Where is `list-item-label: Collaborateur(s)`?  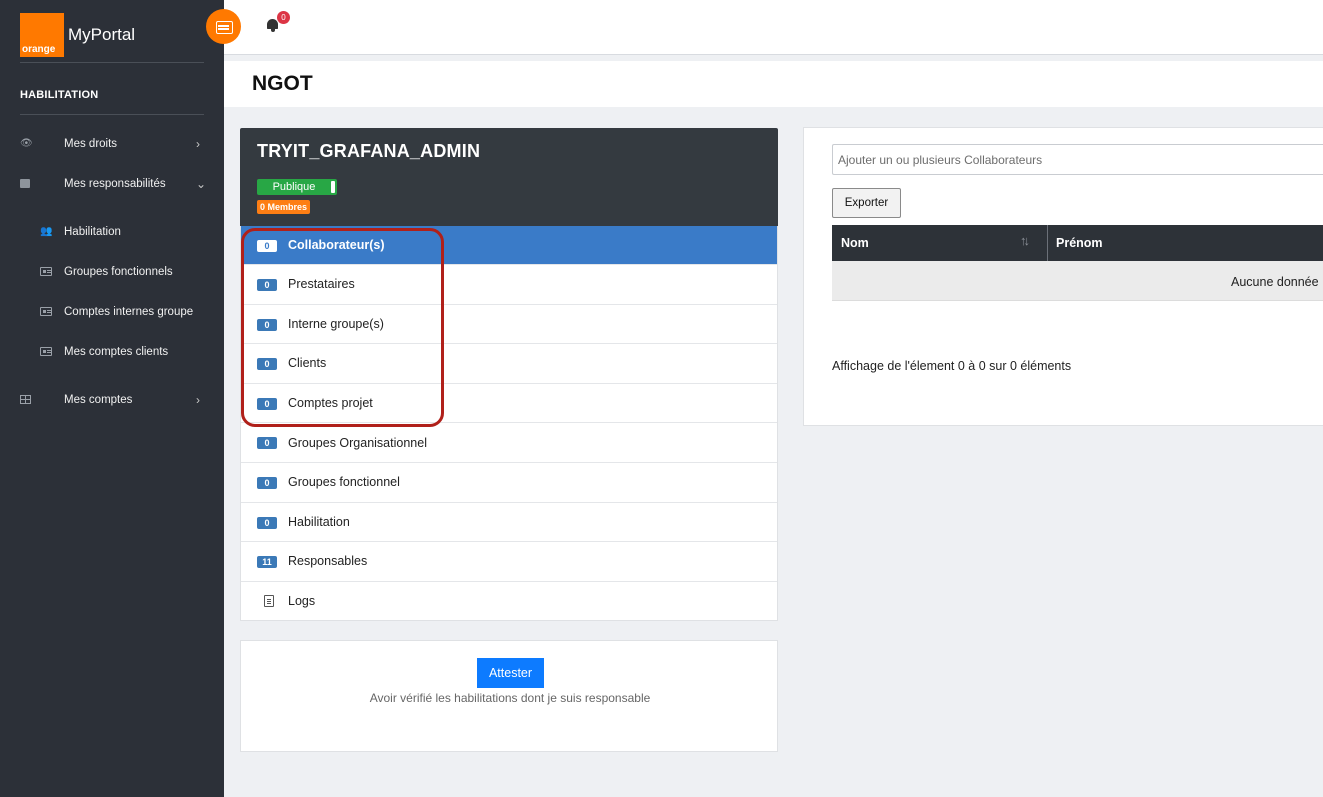
list-item-label: Collaborateur(s) is located at coordinates (336, 245).